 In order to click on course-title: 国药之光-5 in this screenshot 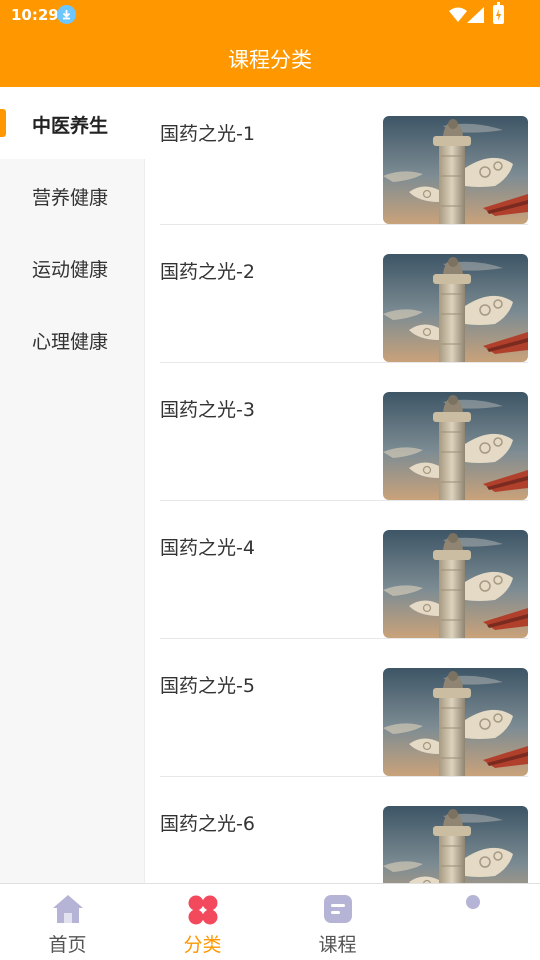, I will do `click(207, 686)`.